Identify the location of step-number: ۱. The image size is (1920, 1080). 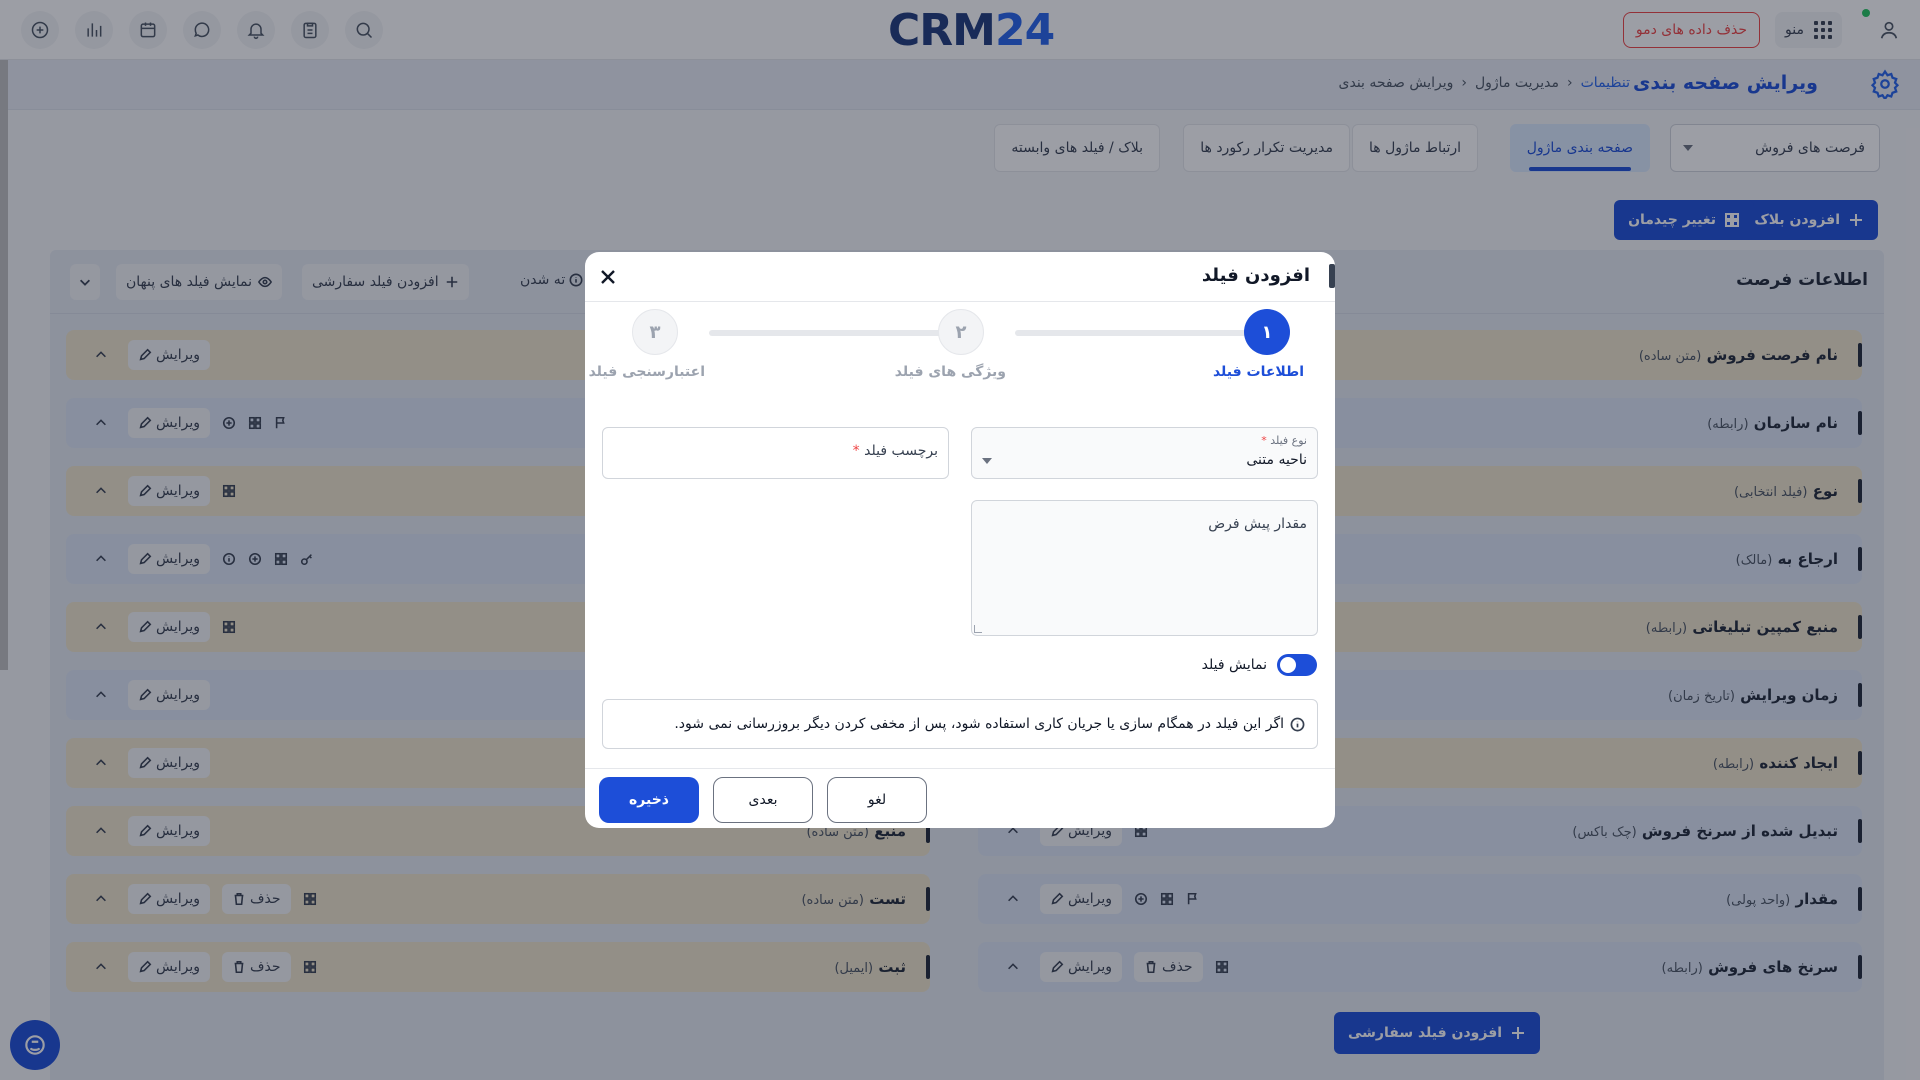
(1267, 332).